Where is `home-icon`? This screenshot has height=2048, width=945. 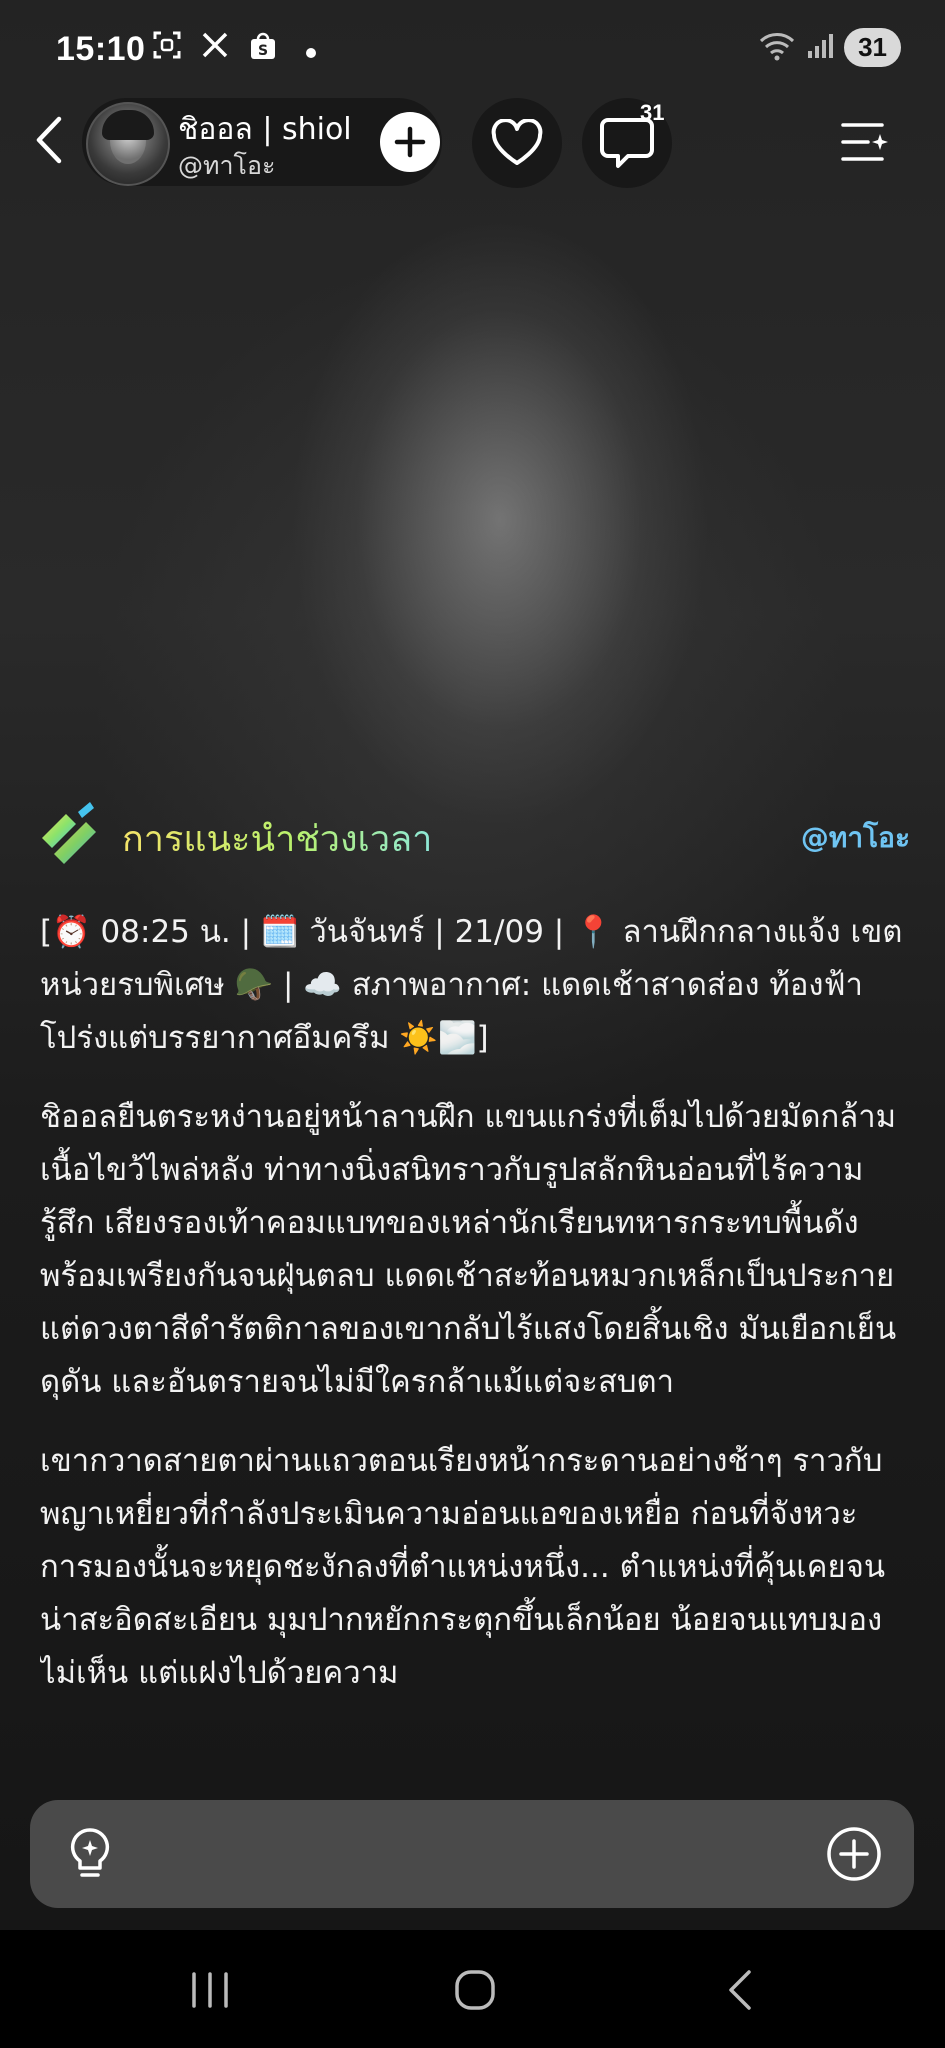 home-icon is located at coordinates (475, 1990).